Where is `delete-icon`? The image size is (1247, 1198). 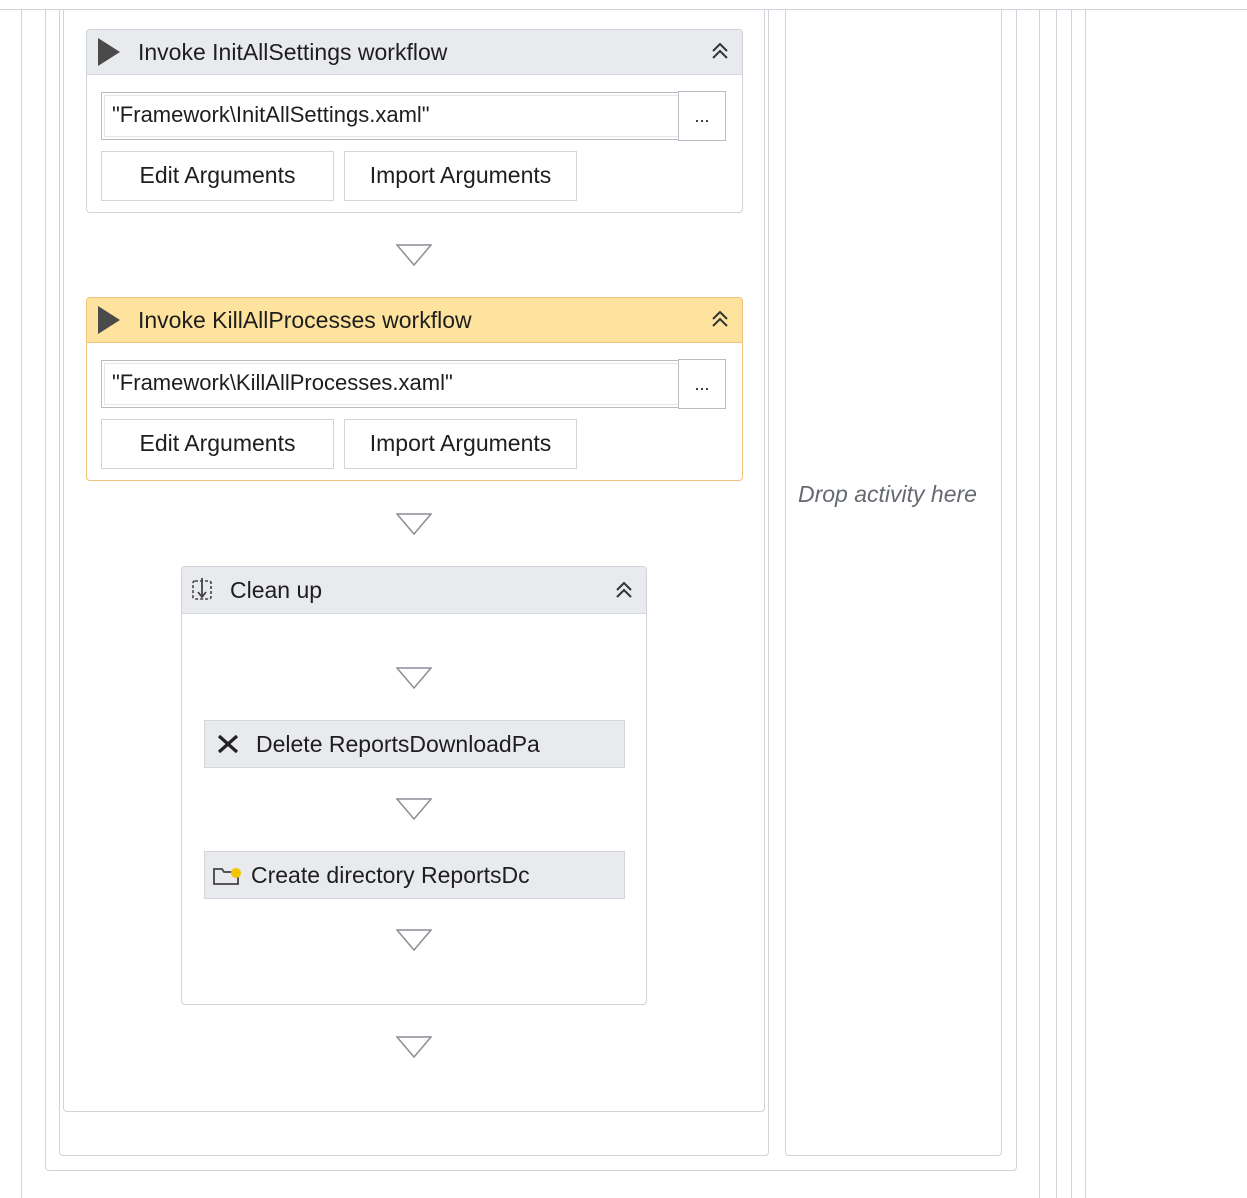 delete-icon is located at coordinates (228, 744).